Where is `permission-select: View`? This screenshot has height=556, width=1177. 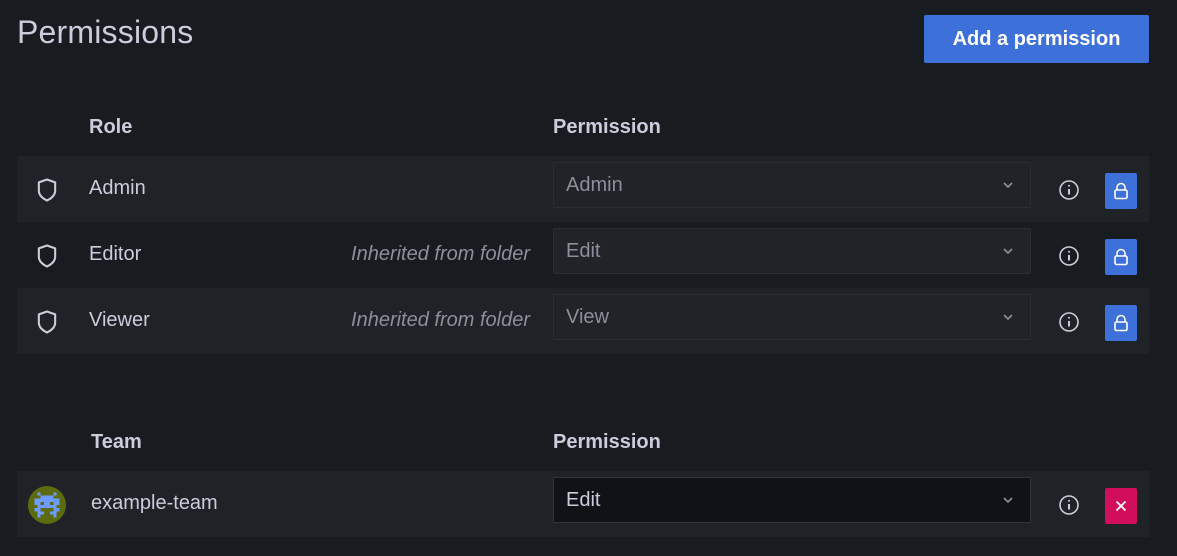
permission-select: View is located at coordinates (792, 317).